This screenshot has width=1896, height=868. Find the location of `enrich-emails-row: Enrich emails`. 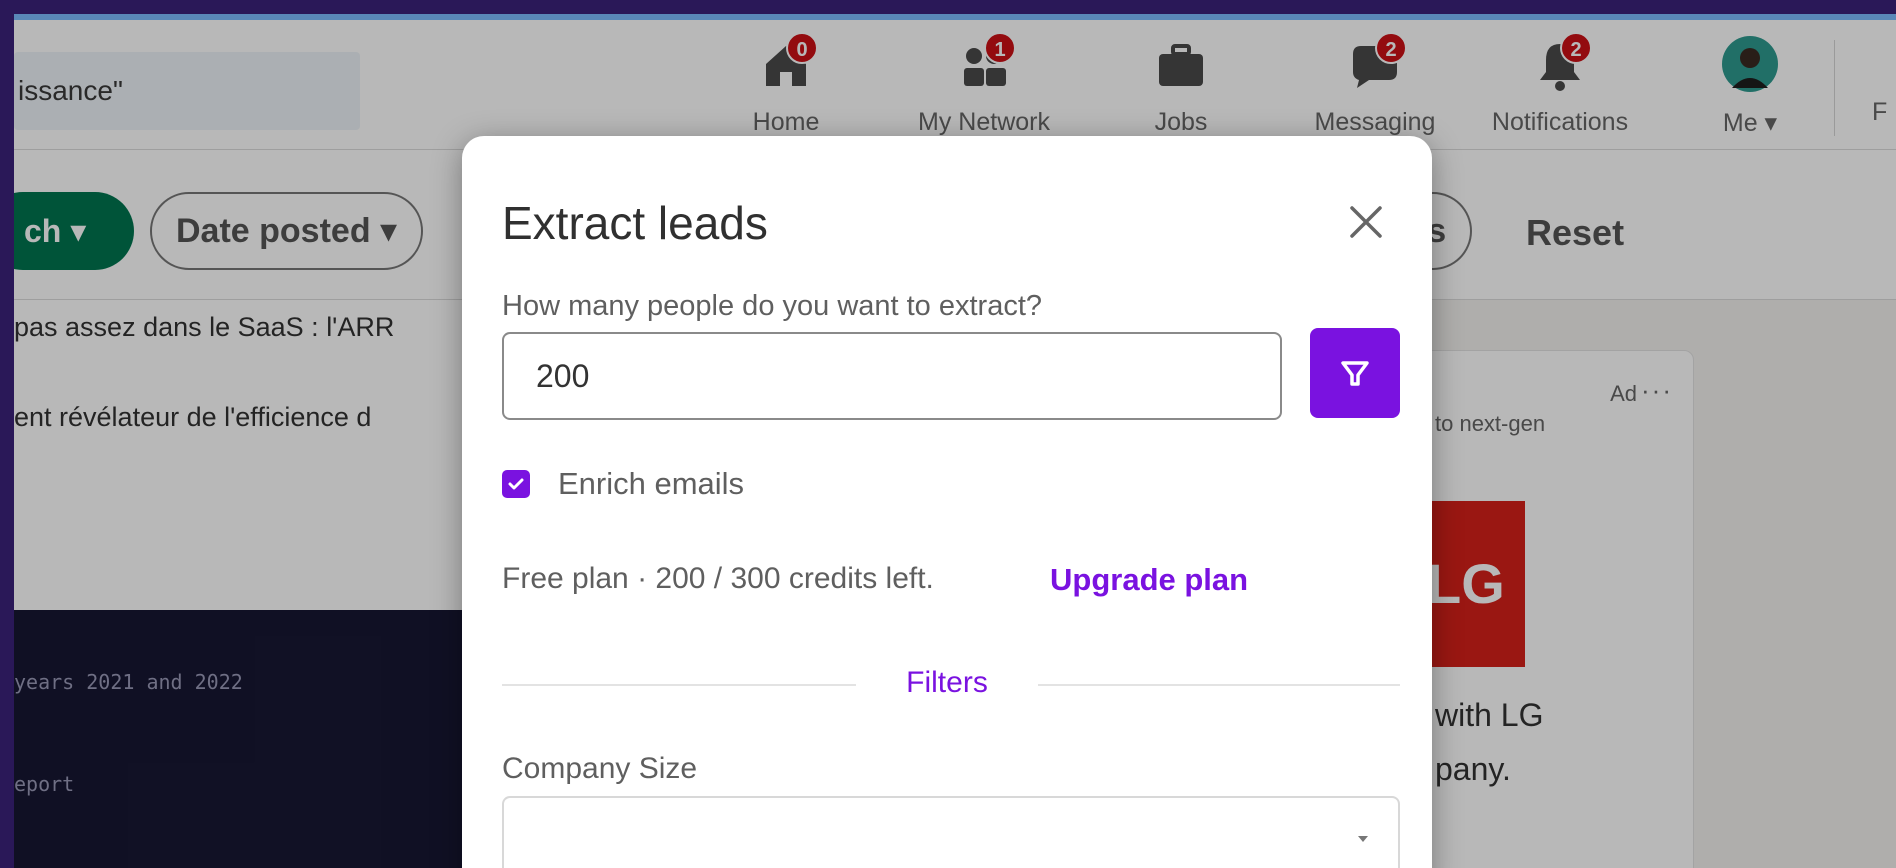

enrich-emails-row: Enrich emails is located at coordinates (623, 484).